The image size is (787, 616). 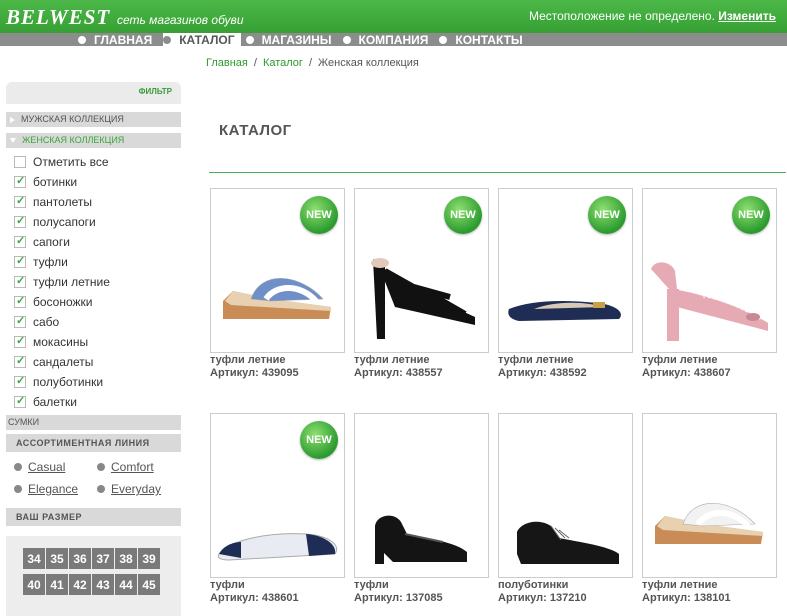 I want to click on checkbox-label: ботинки, so click(x=55, y=182).